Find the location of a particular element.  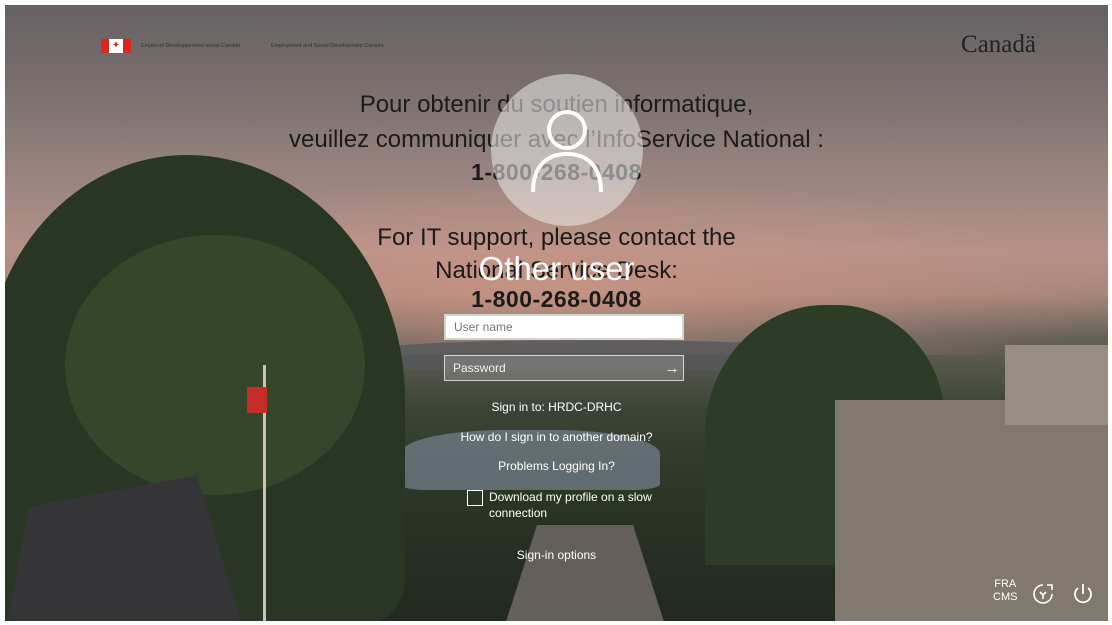

power-button is located at coordinates (1083, 596).